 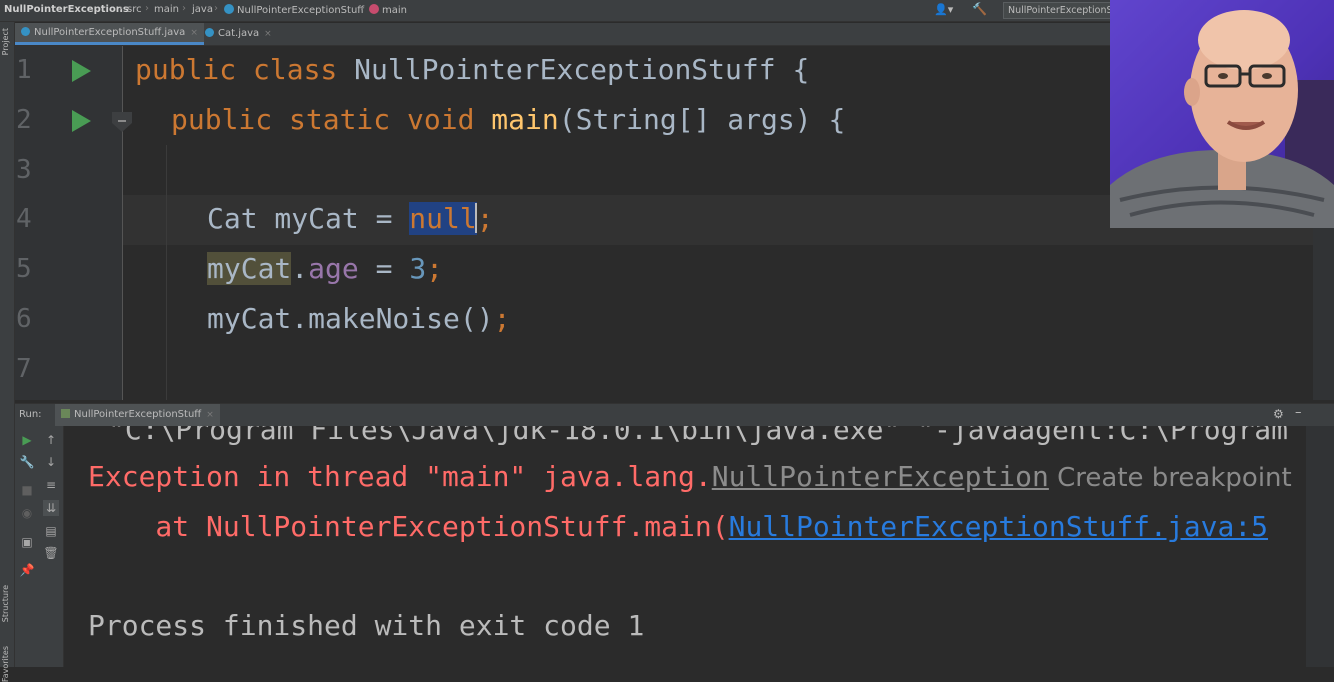 I want to click on line-number: 5, so click(x=24, y=269).